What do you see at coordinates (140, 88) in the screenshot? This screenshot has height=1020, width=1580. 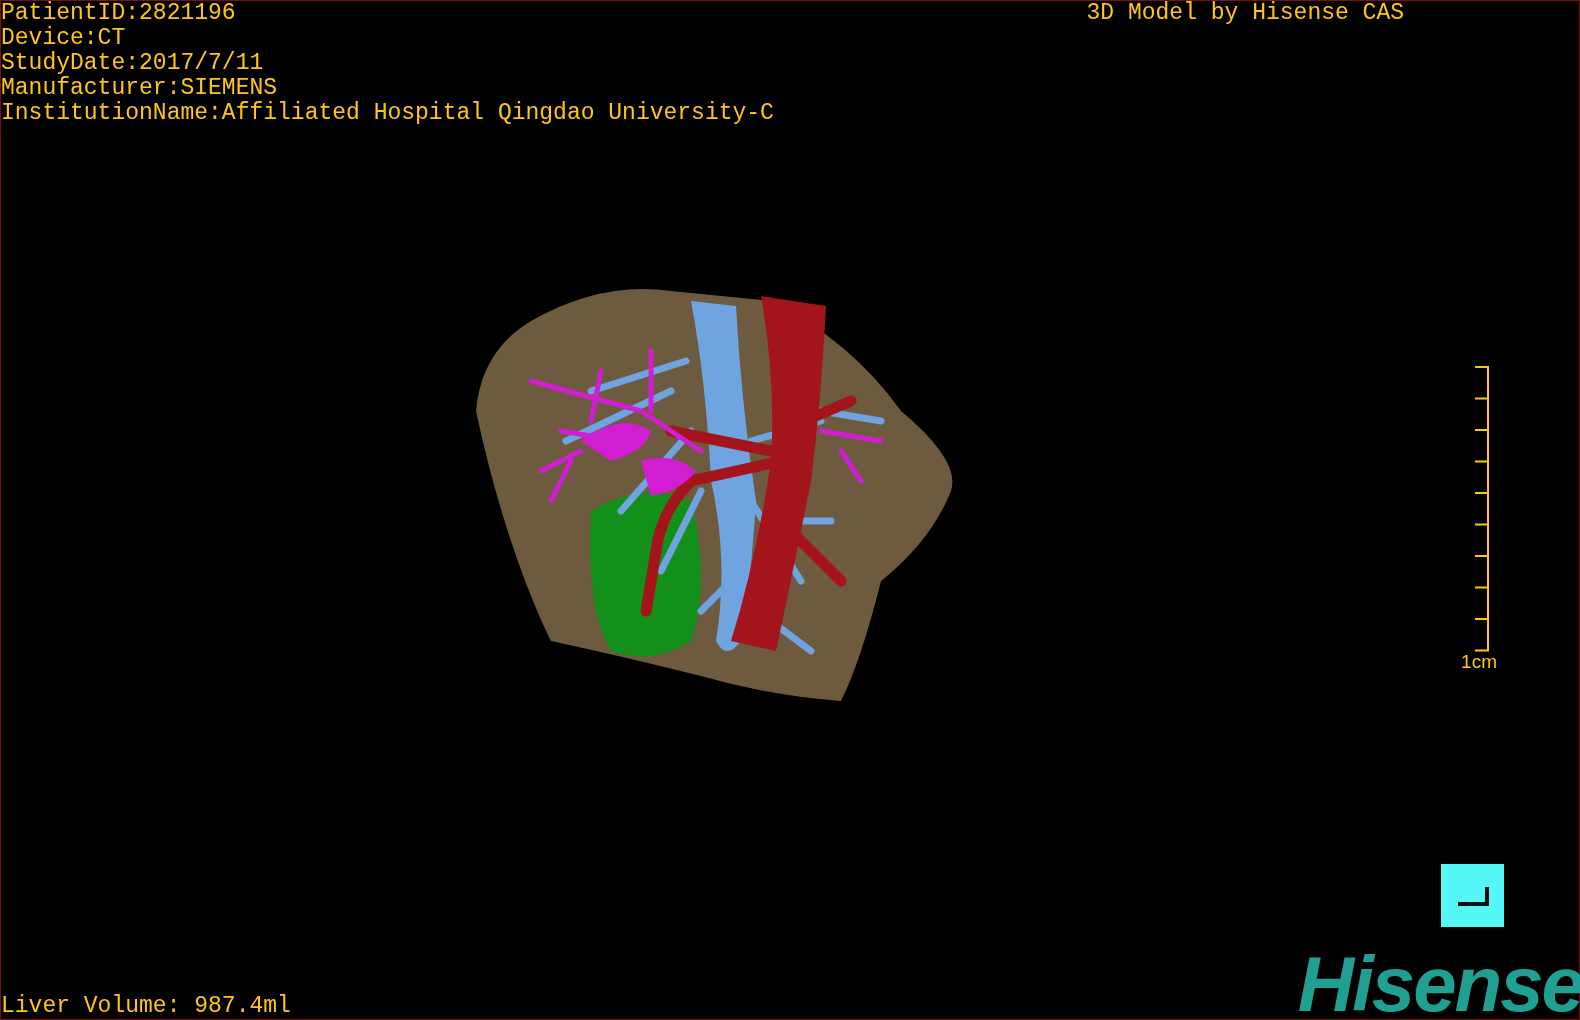 I see `info-line: Manufacturer:SIEMENS` at bounding box center [140, 88].